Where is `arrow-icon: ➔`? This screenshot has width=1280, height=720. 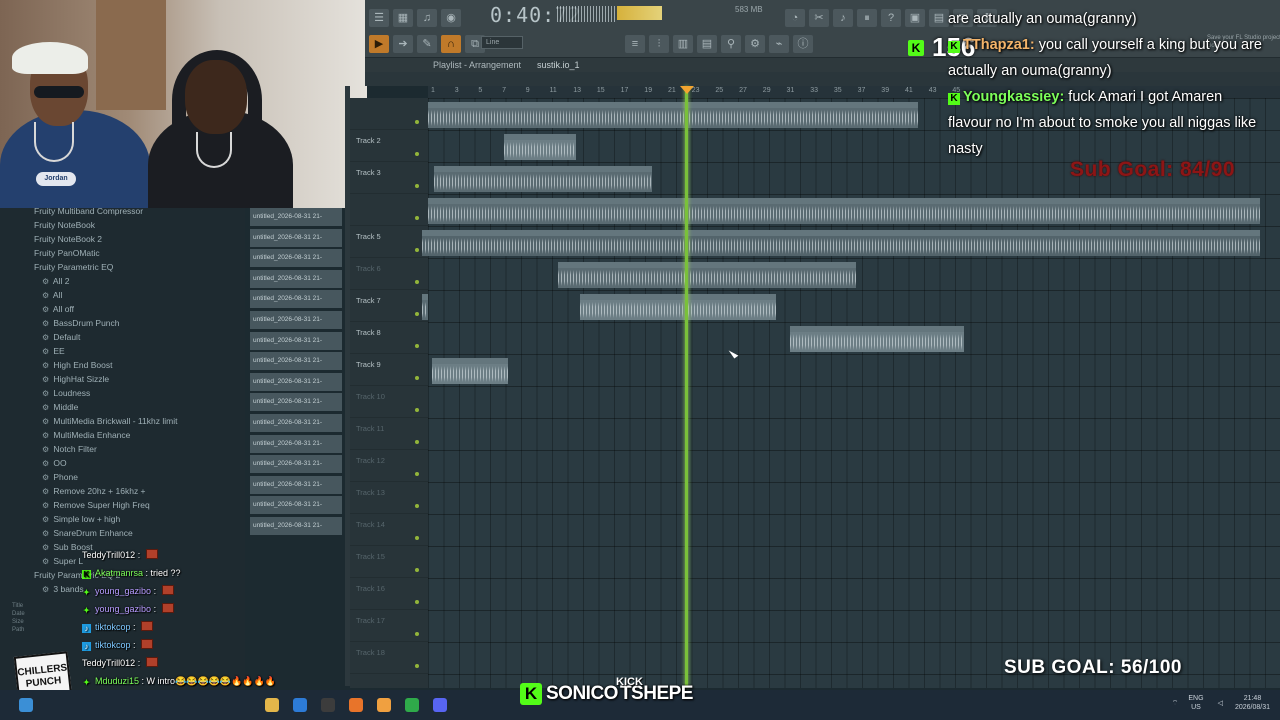
arrow-icon: ➔ is located at coordinates (403, 44).